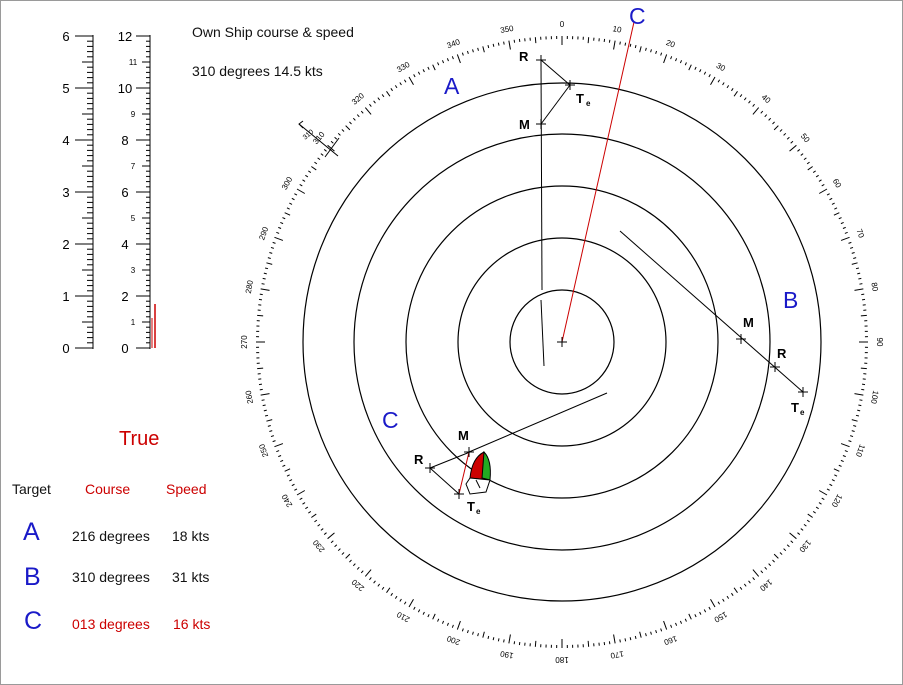 The height and width of the screenshot is (685, 903). What do you see at coordinates (562, 24) in the screenshot?
I see `bearing-label: 0` at bounding box center [562, 24].